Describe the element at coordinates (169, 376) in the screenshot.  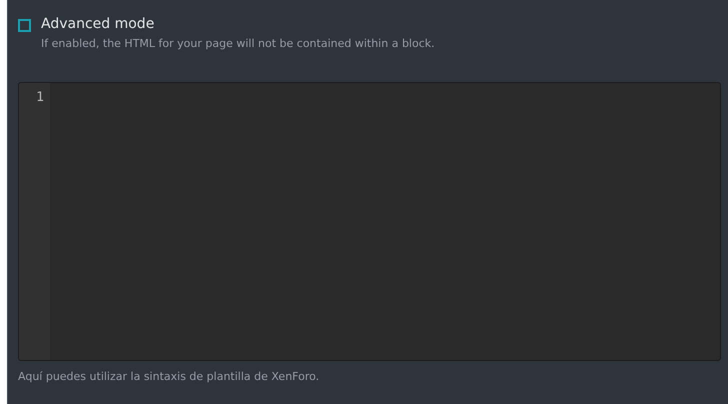
I see `editor-hint: Aquí puedes utilizar la sintaxis de plantilla de XenForo.` at that location.